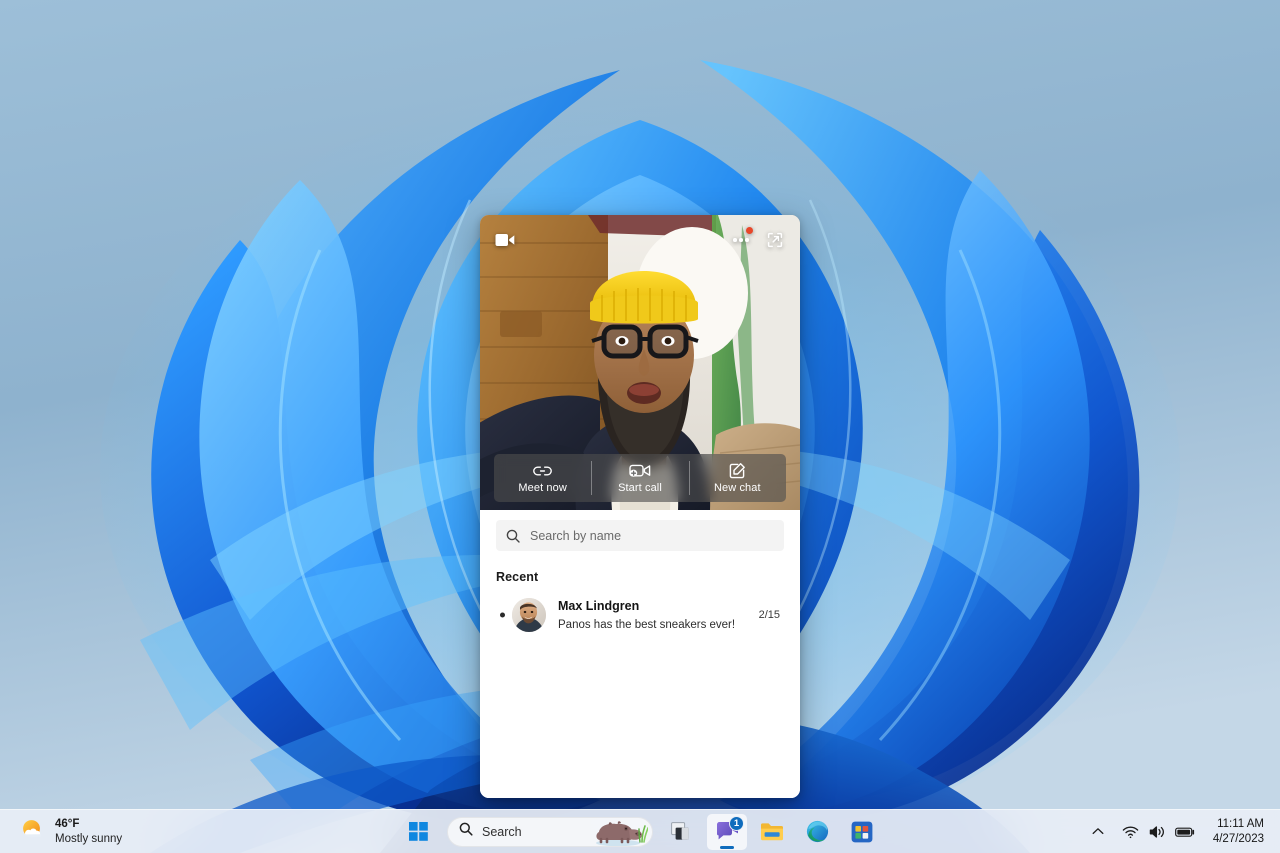  What do you see at coordinates (542, 488) in the screenshot?
I see `meet-now-label: Meet now` at bounding box center [542, 488].